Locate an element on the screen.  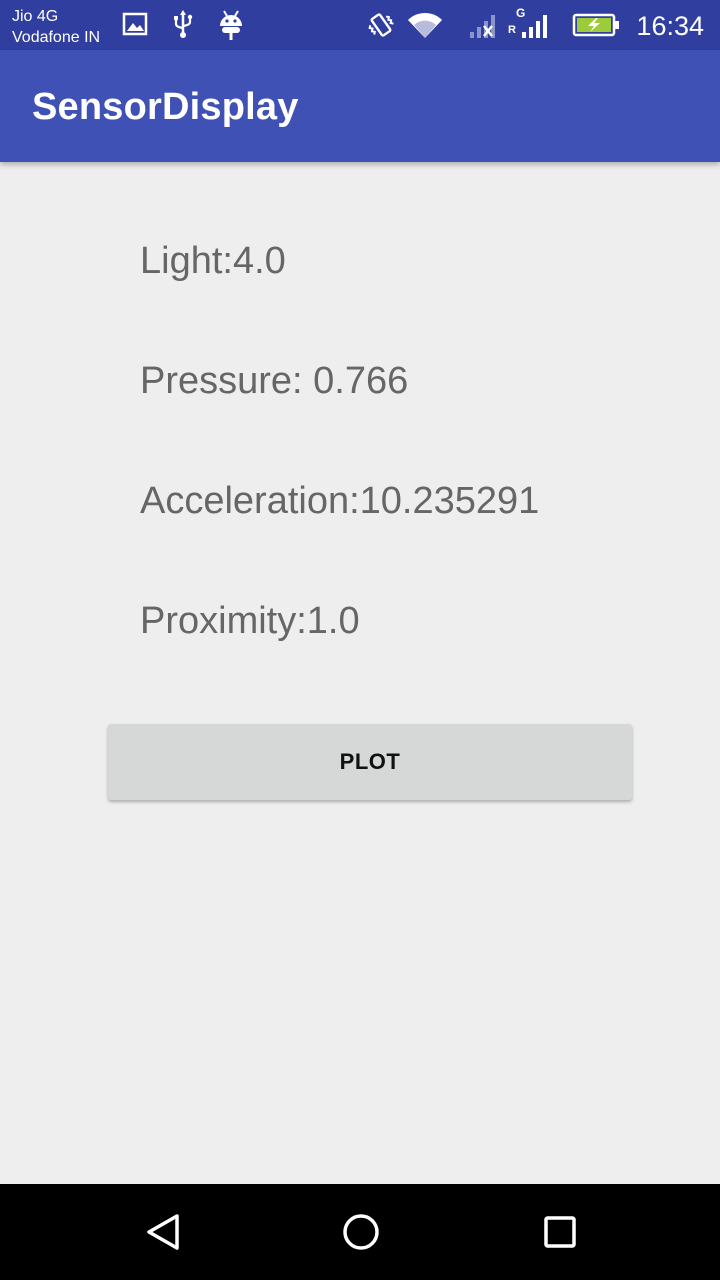
gallery-icon is located at coordinates (135, 24).